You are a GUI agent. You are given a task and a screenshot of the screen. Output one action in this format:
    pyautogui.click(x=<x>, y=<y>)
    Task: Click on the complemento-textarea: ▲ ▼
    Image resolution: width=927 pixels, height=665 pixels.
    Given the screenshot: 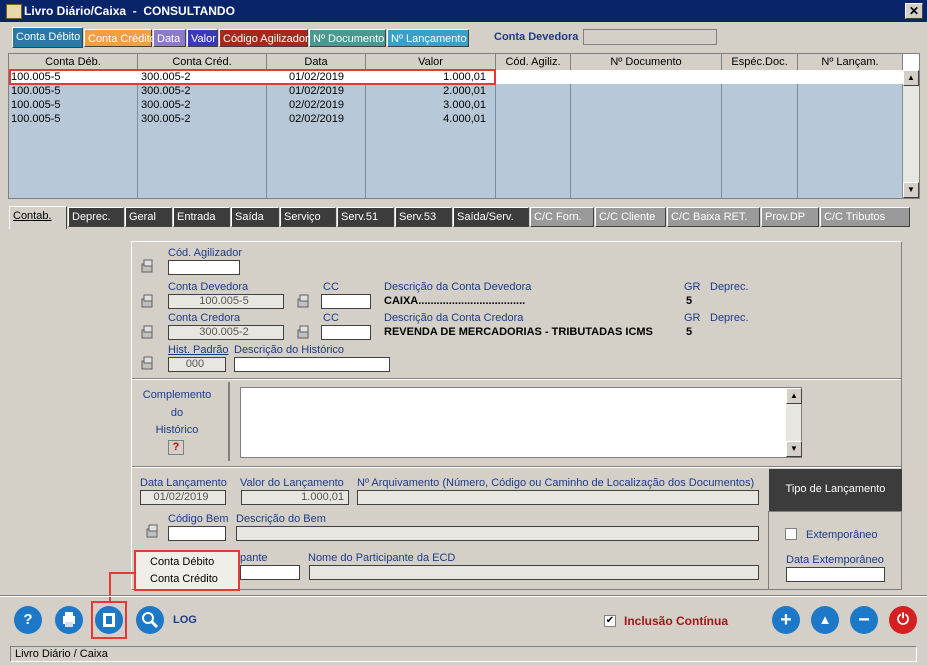 What is the action you would take?
    pyautogui.click(x=521, y=422)
    